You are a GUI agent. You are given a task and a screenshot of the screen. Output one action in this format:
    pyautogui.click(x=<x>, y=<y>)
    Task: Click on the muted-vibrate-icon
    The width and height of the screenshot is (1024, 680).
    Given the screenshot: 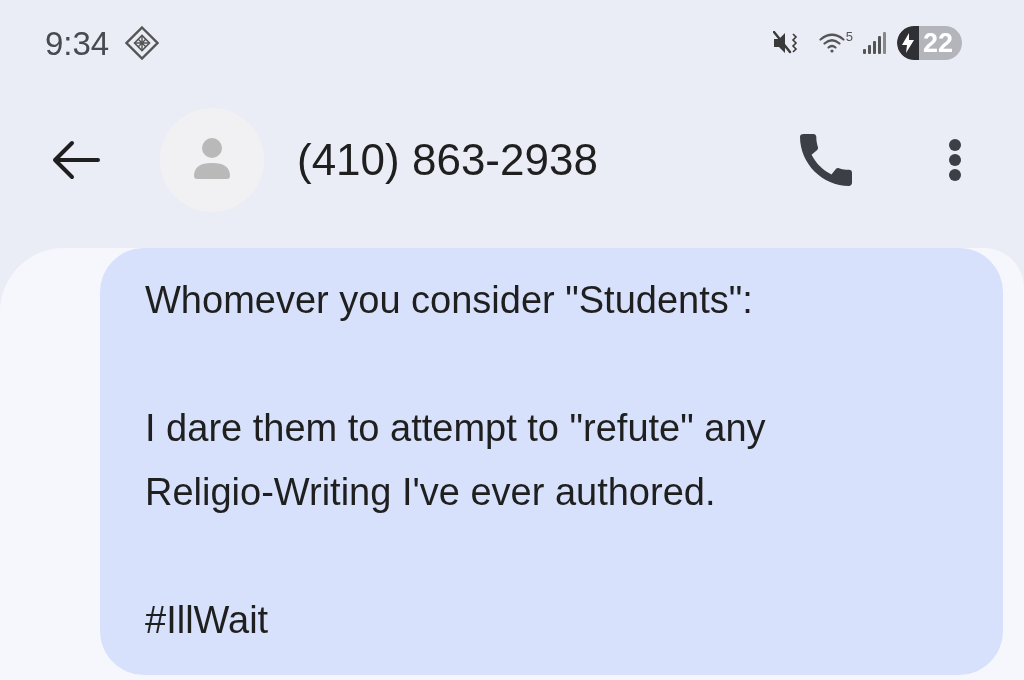 What is the action you would take?
    pyautogui.click(x=785, y=43)
    